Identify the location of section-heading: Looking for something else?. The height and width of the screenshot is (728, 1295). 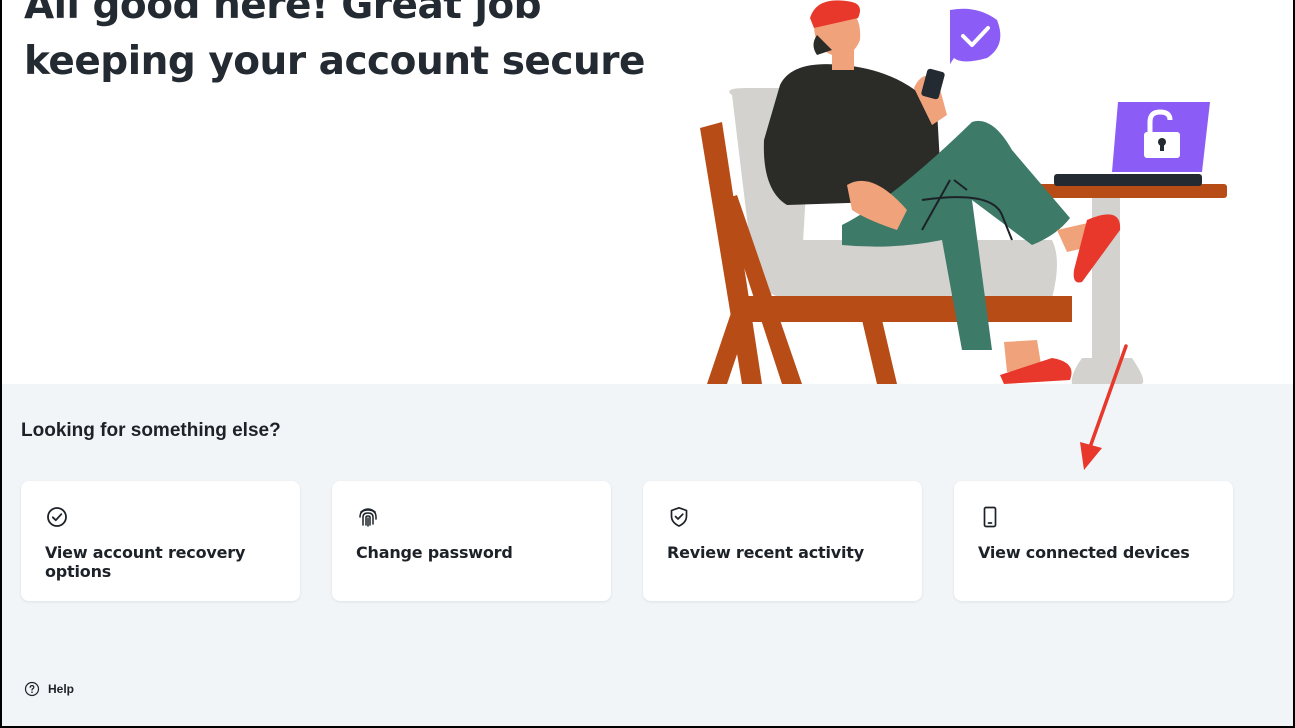
(151, 430).